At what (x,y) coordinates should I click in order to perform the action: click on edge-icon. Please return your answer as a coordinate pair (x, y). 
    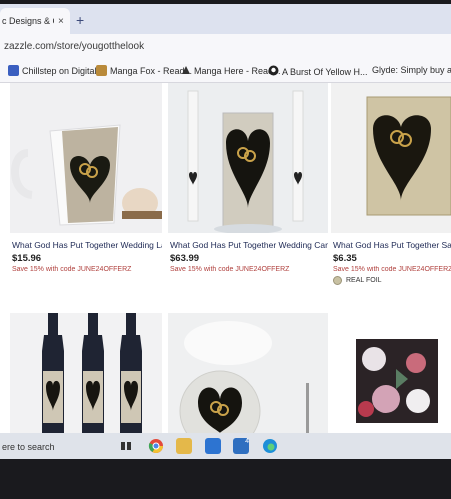
    Looking at the image, I should click on (270, 446).